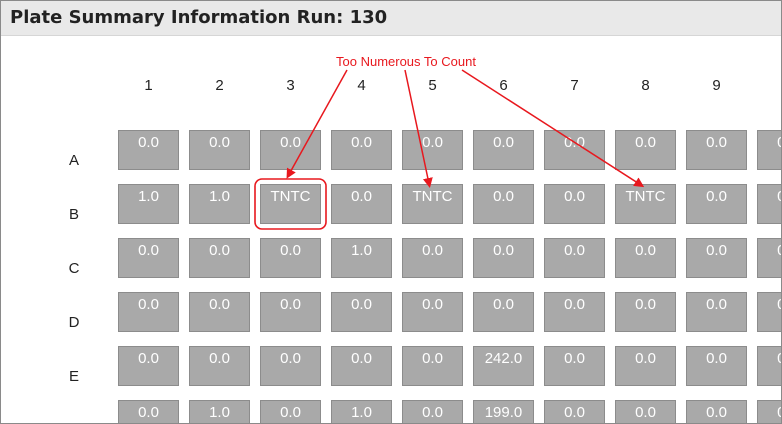 The height and width of the screenshot is (424, 782). Describe the element at coordinates (503, 85) in the screenshot. I see `column-header: 6` at that location.